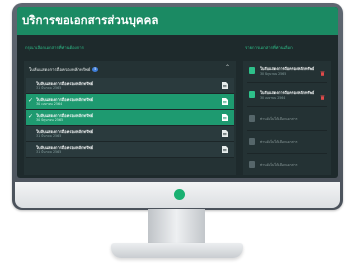 Image resolution: width=353 pixels, height=273 pixels. Describe the element at coordinates (273, 74) in the screenshot. I see `selected-item-date: 30 มิถุนายน 2565` at that location.